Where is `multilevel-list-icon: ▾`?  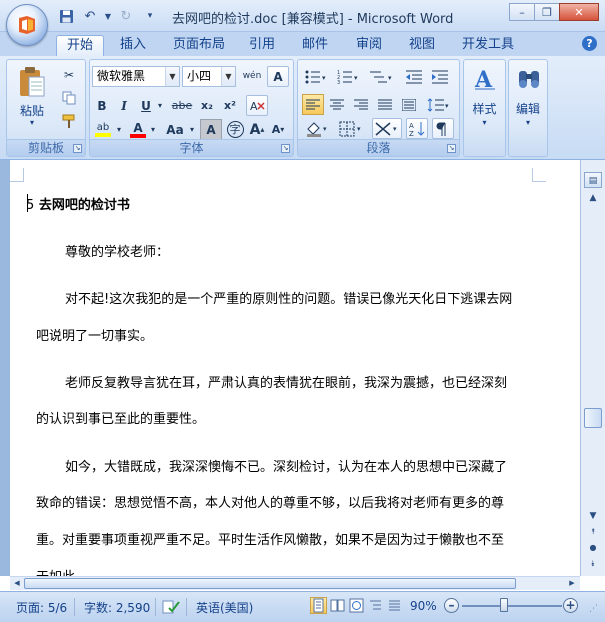
multilevel-list-icon: ▾ is located at coordinates (381, 76).